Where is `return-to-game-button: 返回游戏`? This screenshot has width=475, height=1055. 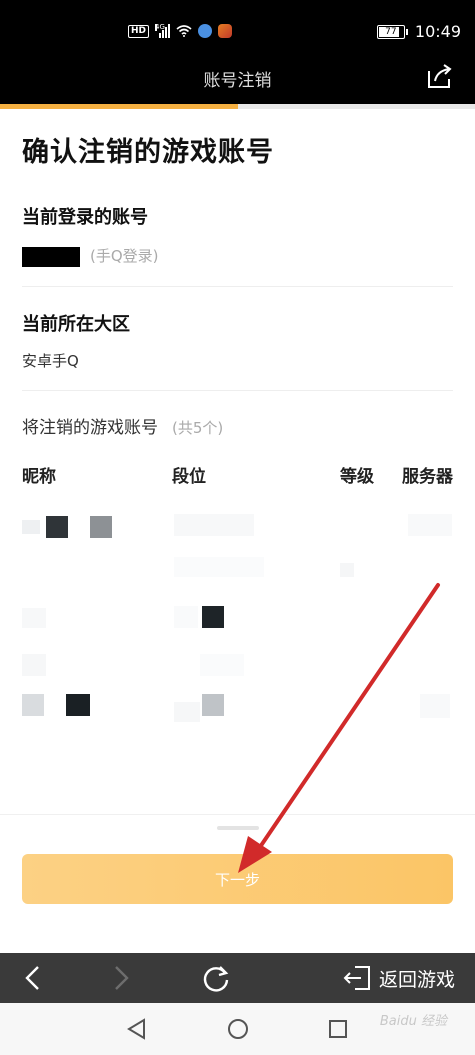
return-to-game-button: 返回游戏 is located at coordinates (399, 978).